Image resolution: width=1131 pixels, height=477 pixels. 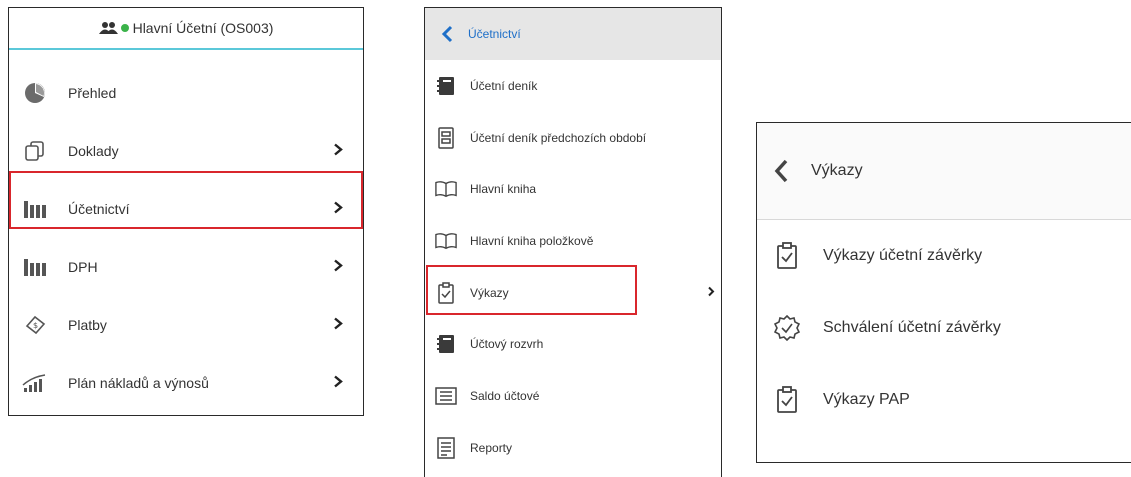 I want to click on badge-check-icon, so click(x=787, y=328).